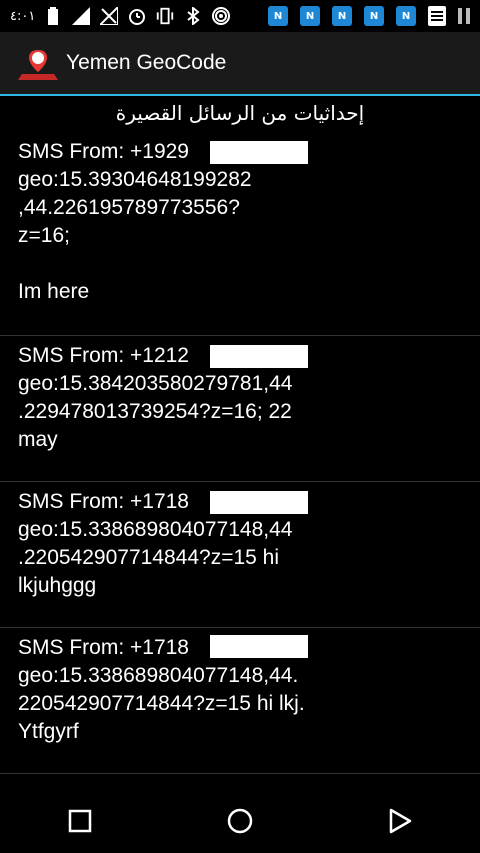  I want to click on status-left: ٤:٠١, so click(115, 16).